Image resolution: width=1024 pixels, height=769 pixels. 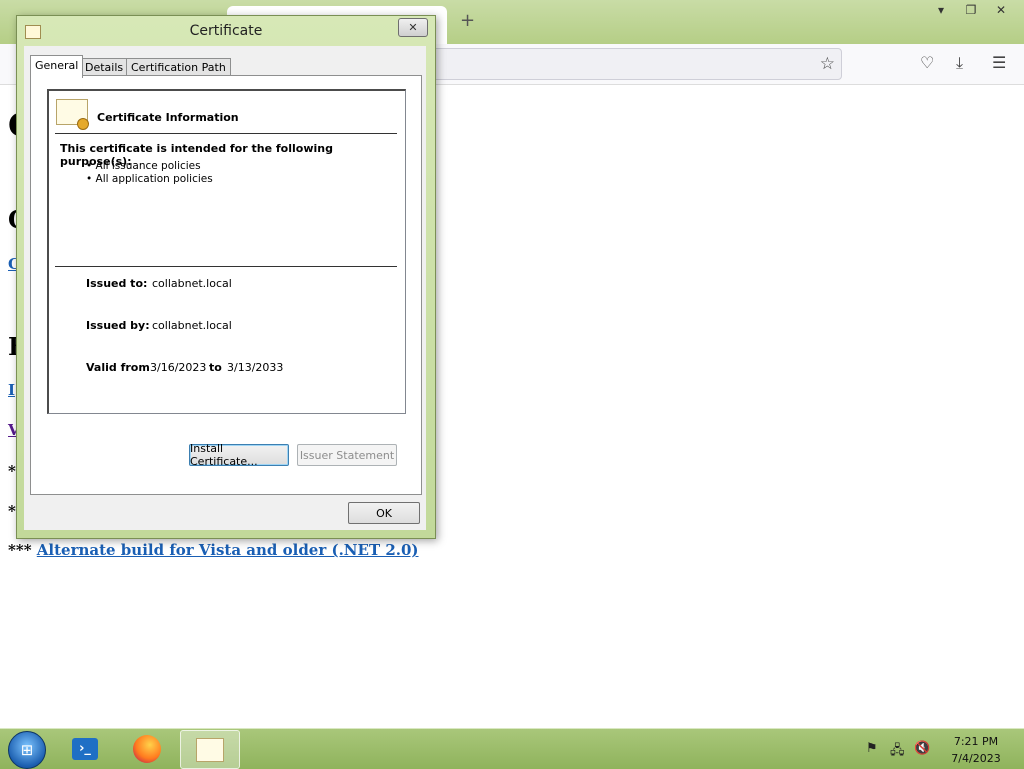 What do you see at coordinates (215, 367) in the screenshot?
I see `valid-to-label: to` at bounding box center [215, 367].